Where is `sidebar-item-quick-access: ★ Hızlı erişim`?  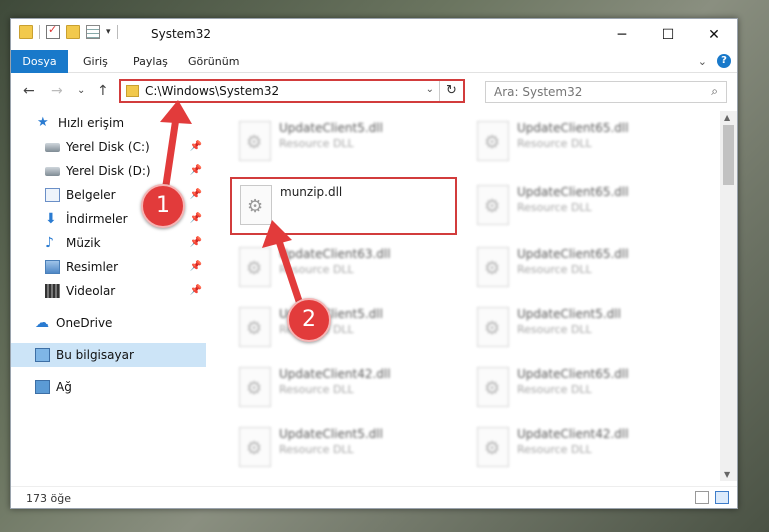 sidebar-item-quick-access: ★ Hızlı erişim is located at coordinates (108, 123).